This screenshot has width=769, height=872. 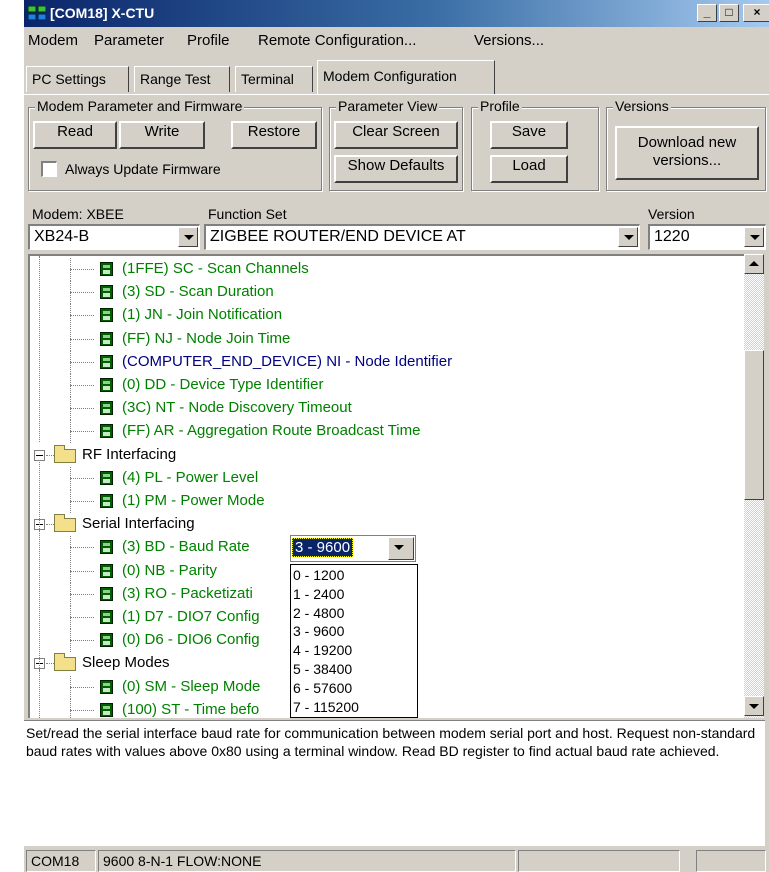 What do you see at coordinates (318, 575) in the screenshot?
I see `baud-rate-option: 0 - 1200` at bounding box center [318, 575].